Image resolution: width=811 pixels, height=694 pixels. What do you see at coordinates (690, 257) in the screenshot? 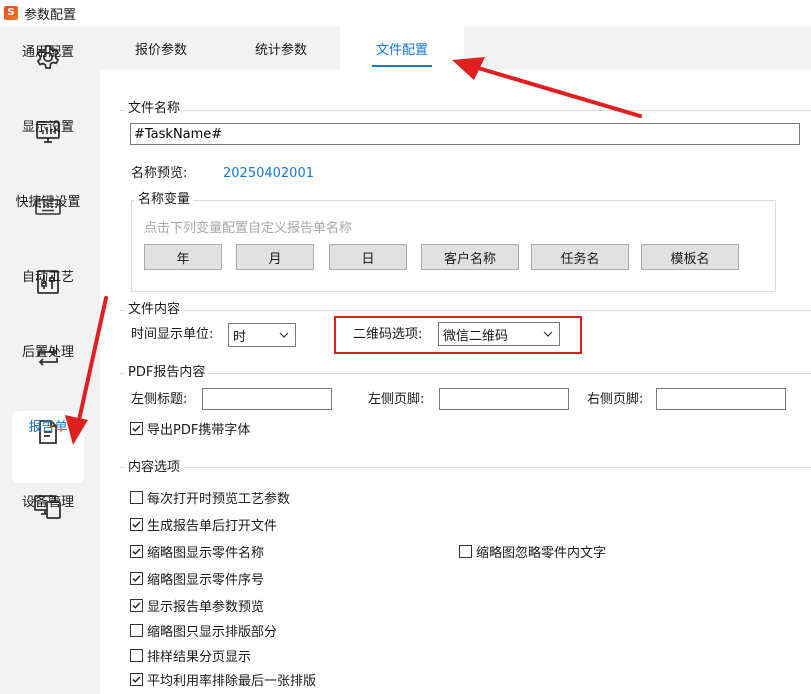
I see `var-button-template-name: 模板名` at bounding box center [690, 257].